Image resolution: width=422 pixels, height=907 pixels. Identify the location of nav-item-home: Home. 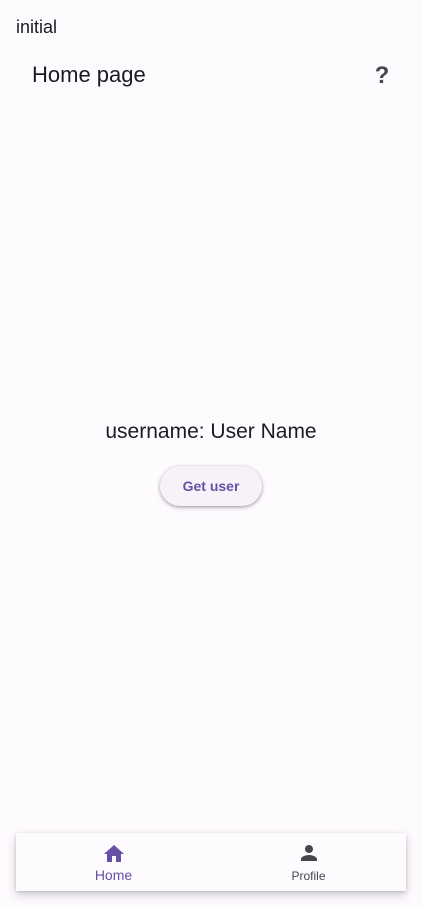
(113, 862).